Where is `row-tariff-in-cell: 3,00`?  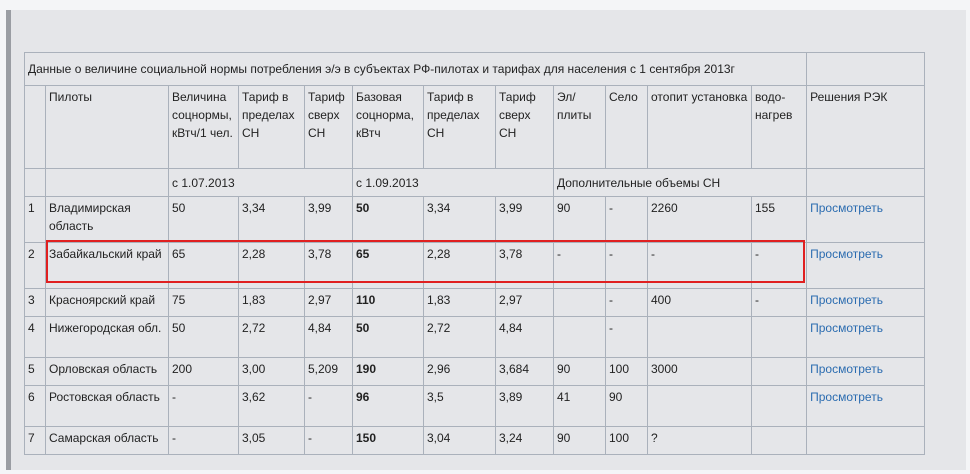
row-tariff-in-cell: 3,00 is located at coordinates (271, 371).